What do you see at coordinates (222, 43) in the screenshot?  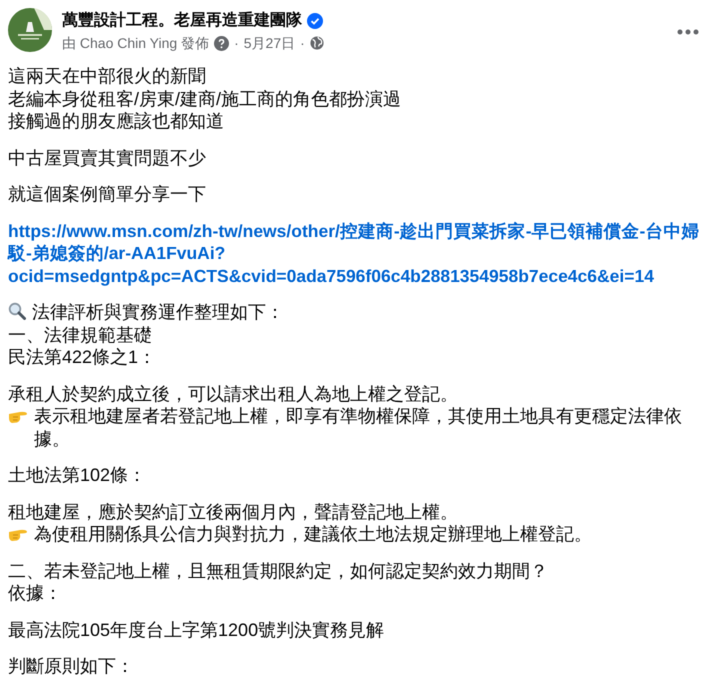 I see `help-icon` at bounding box center [222, 43].